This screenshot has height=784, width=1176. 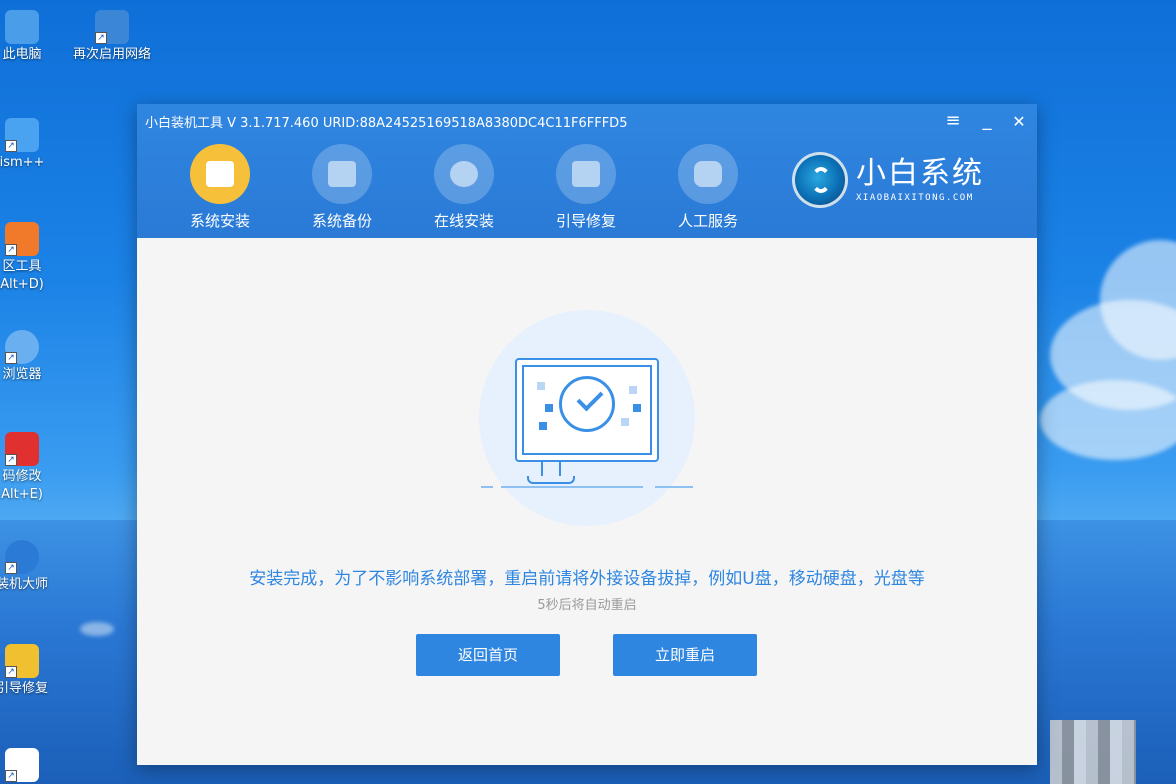 What do you see at coordinates (22, 449) in the screenshot?
I see `key-icon: ↗` at bounding box center [22, 449].